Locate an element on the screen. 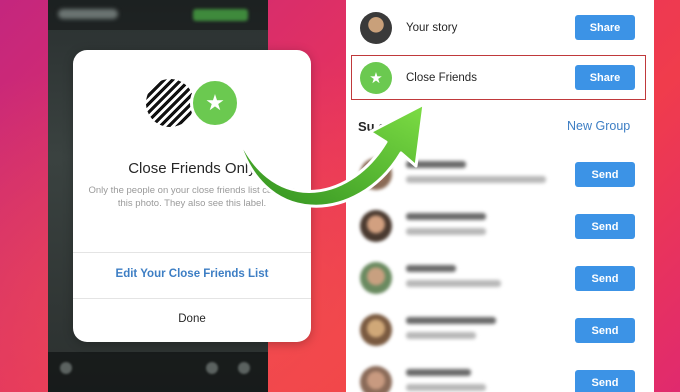  camera-bottom-bar is located at coordinates (158, 372).